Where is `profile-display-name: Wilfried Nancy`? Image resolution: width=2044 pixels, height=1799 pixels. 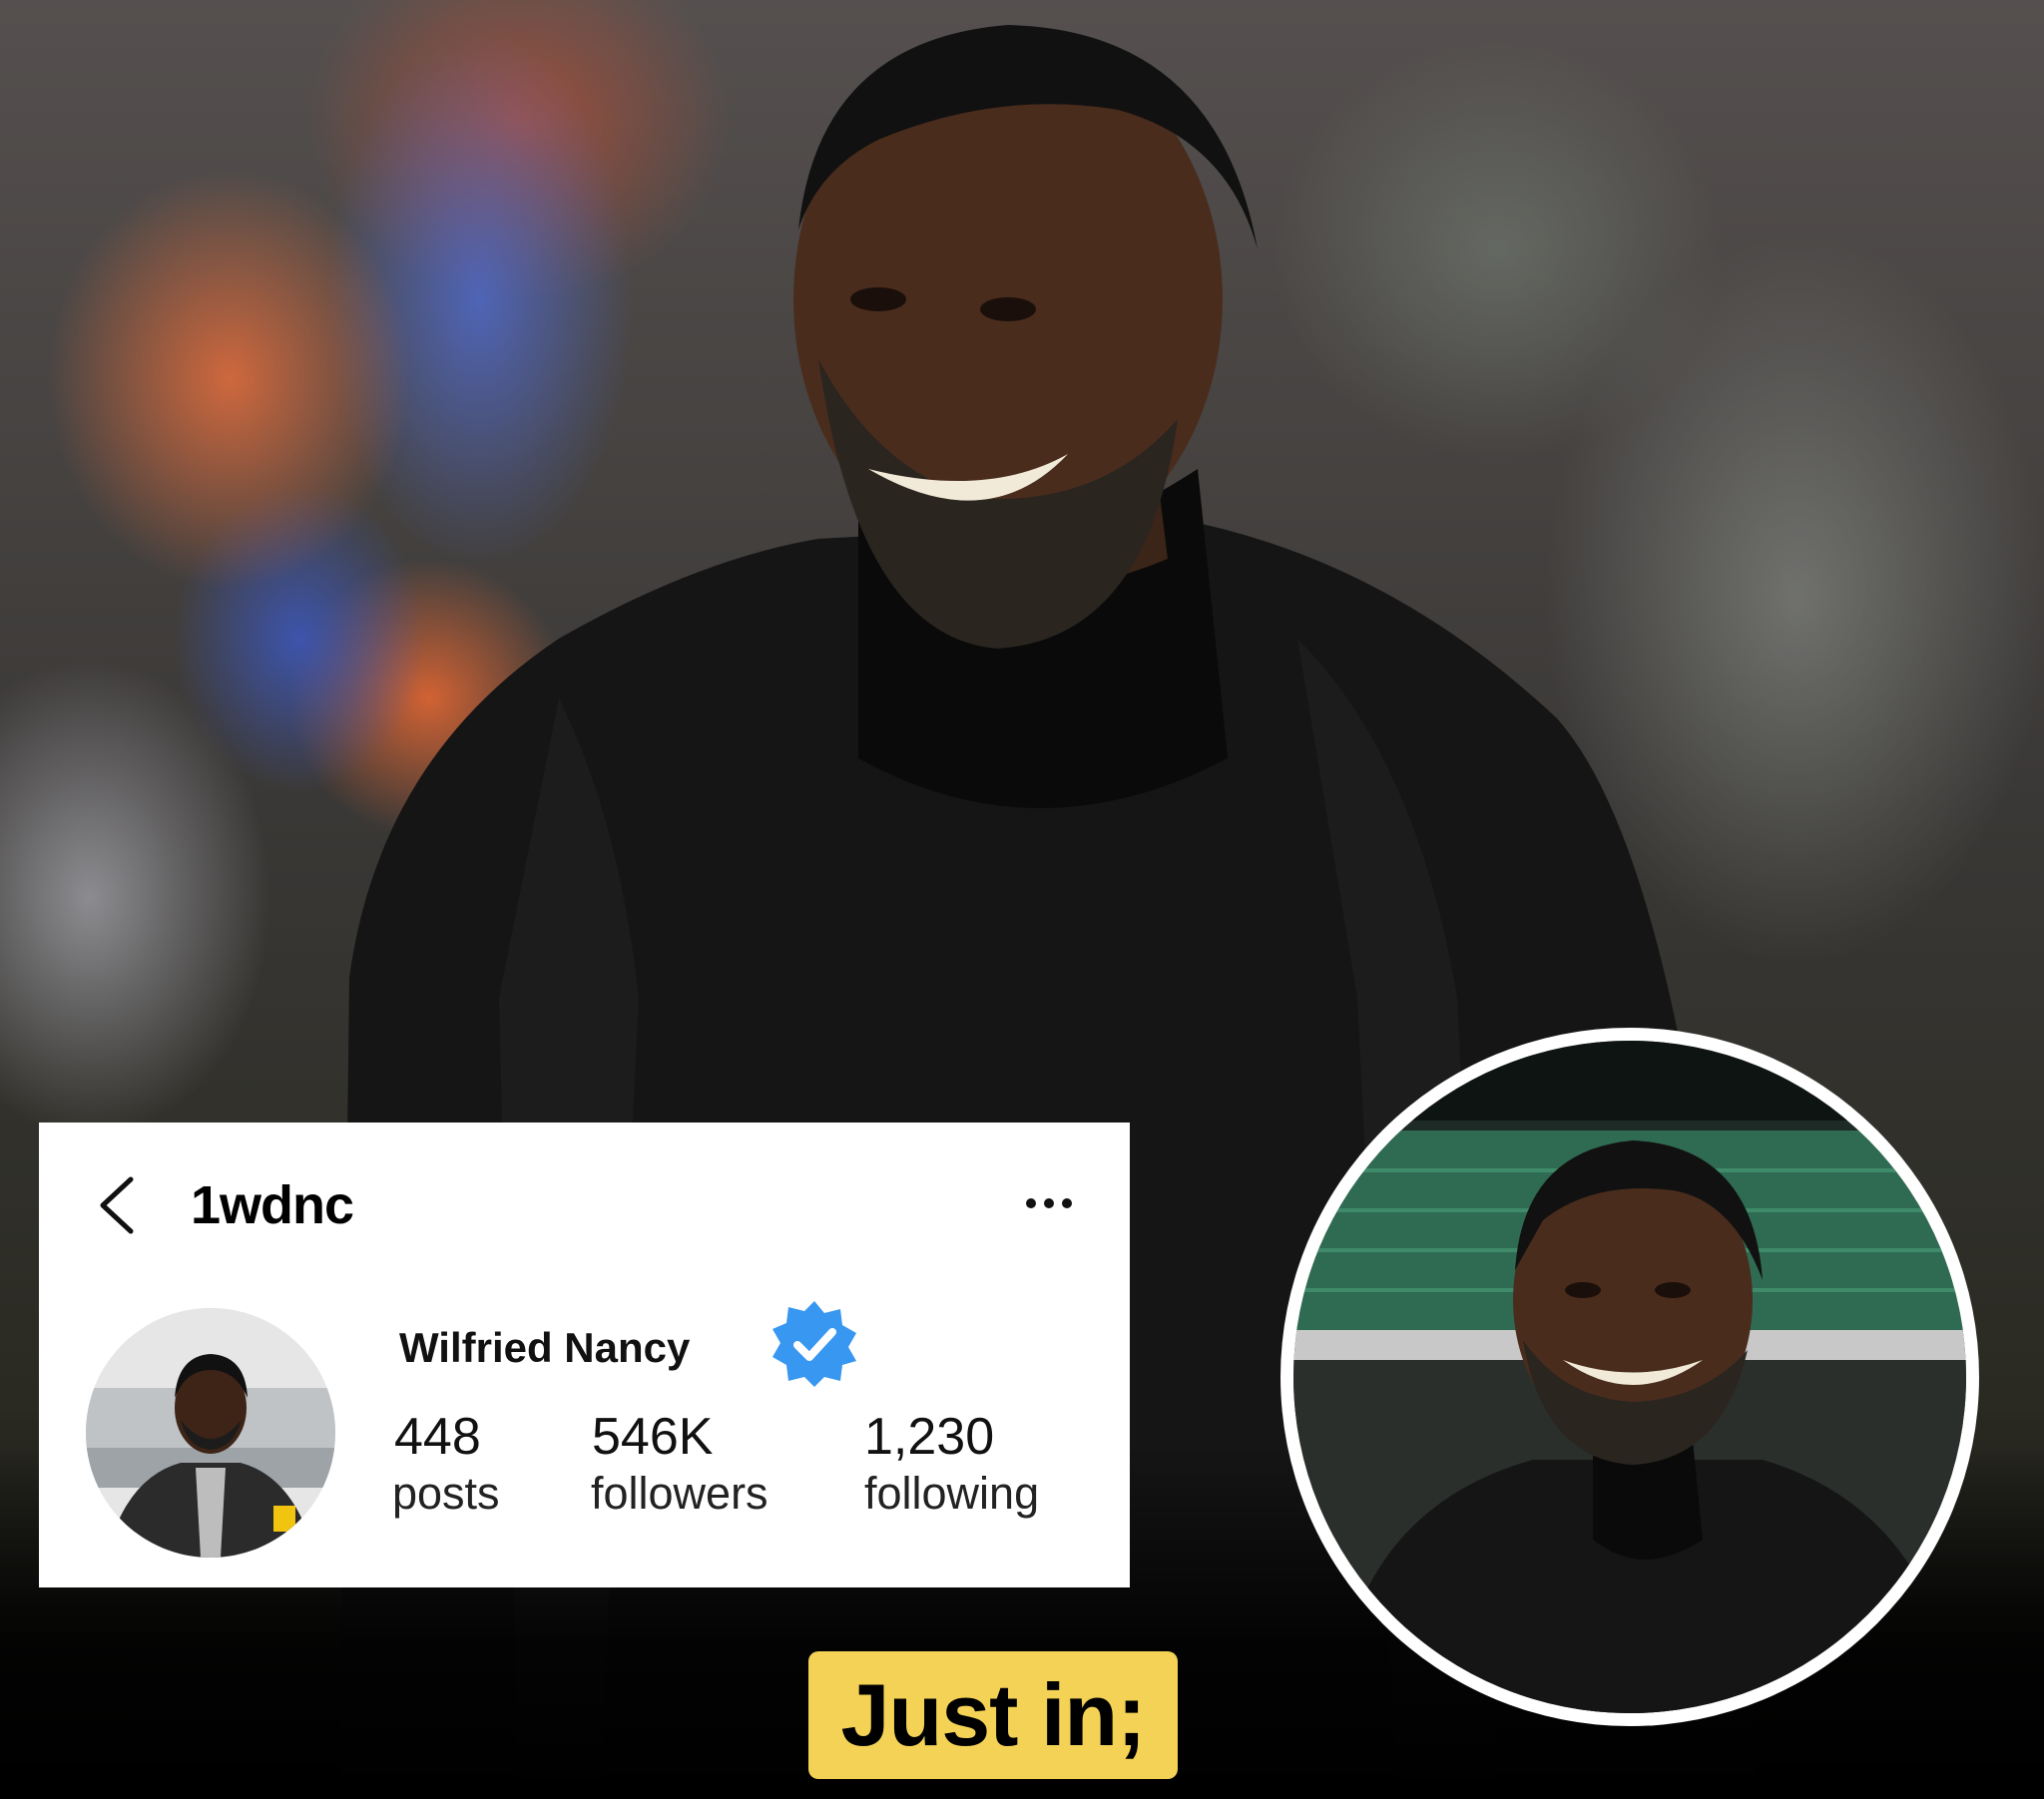 profile-display-name: Wilfried Nancy is located at coordinates (545, 1347).